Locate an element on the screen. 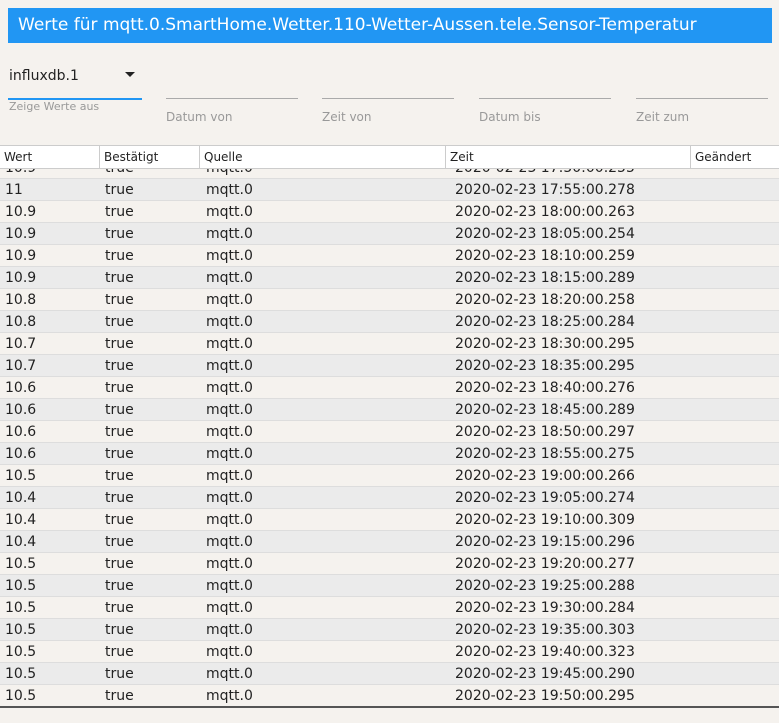 Image resolution: width=779 pixels, height=723 pixels. table-row: 10.5 true mqtt.0 2020-02-23 19:25:00.288 is located at coordinates (389, 586).